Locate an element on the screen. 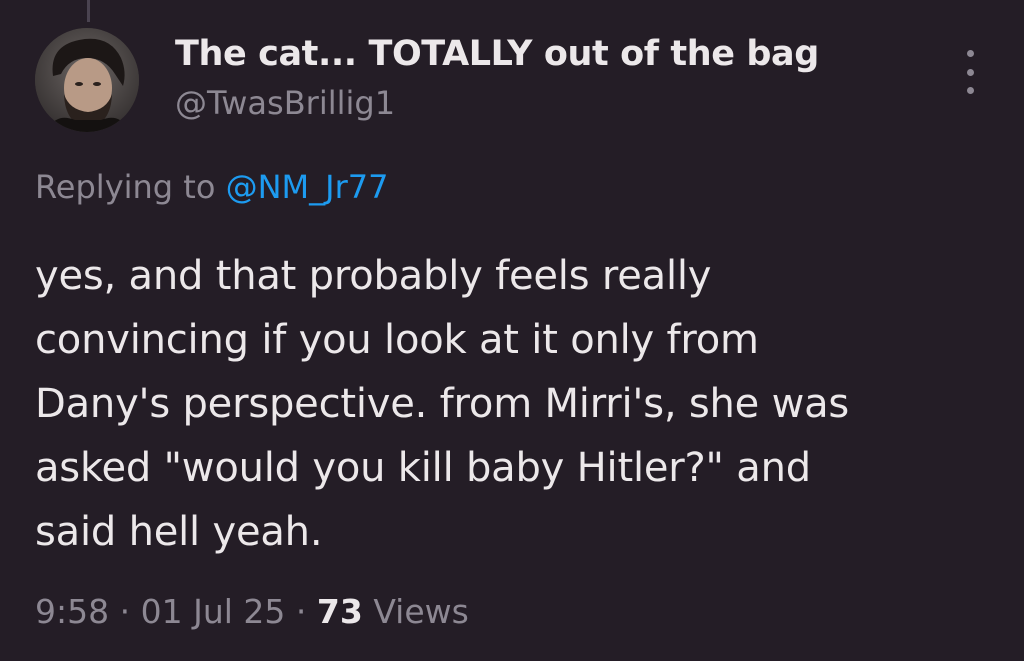 The width and height of the screenshot is (1024, 661). replying-to: Replying to @NM_Jr77 is located at coordinates (211, 187).